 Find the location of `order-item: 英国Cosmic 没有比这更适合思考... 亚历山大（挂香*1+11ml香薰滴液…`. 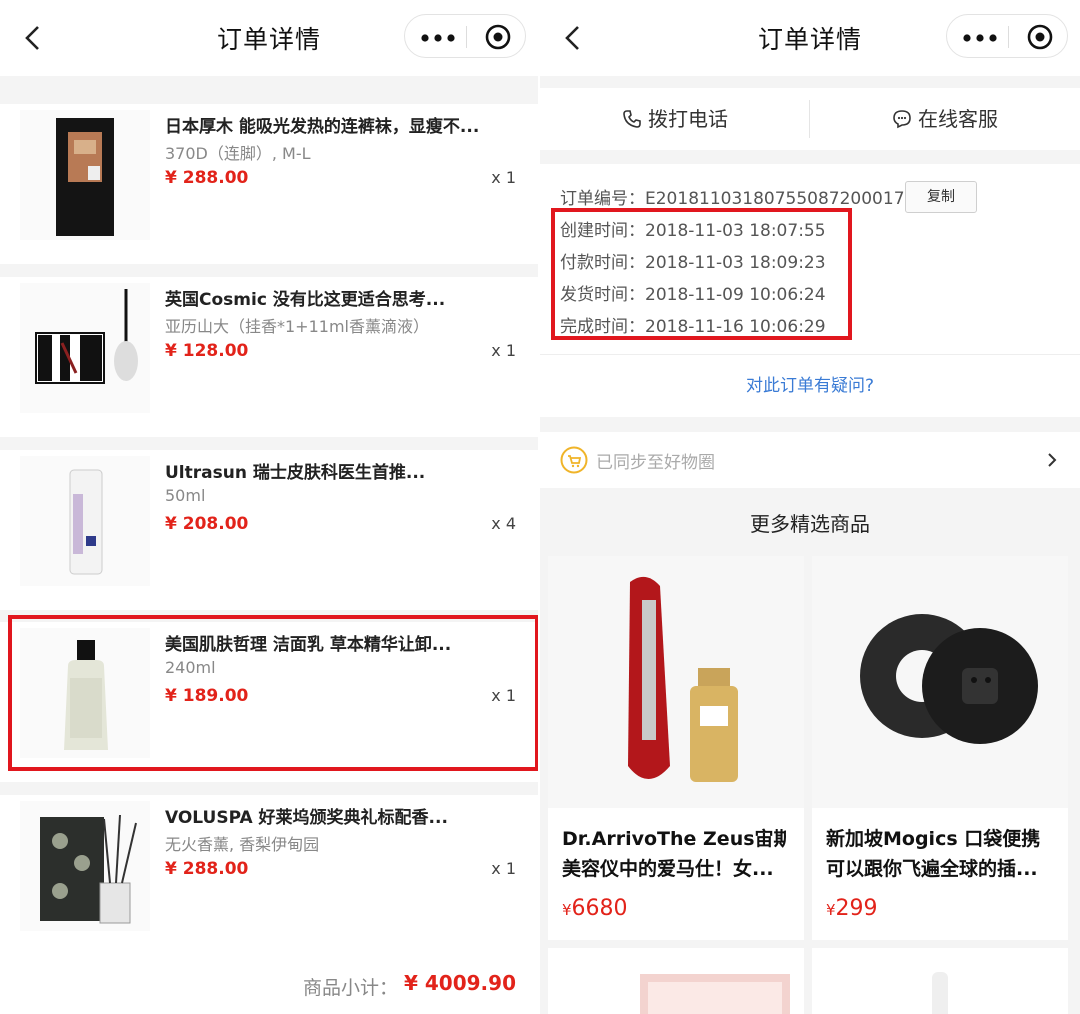

order-item: 英国Cosmic 没有比这更适合思考... 亚历山大（挂香*1+11ml香薰滴液… is located at coordinates (269, 357).